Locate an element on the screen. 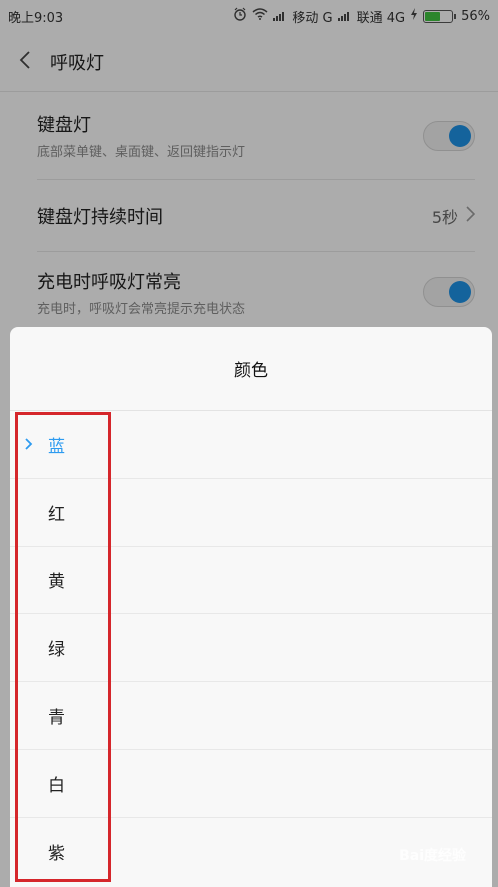 The height and width of the screenshot is (887, 498). color-option-label: 绿 is located at coordinates (56, 650).